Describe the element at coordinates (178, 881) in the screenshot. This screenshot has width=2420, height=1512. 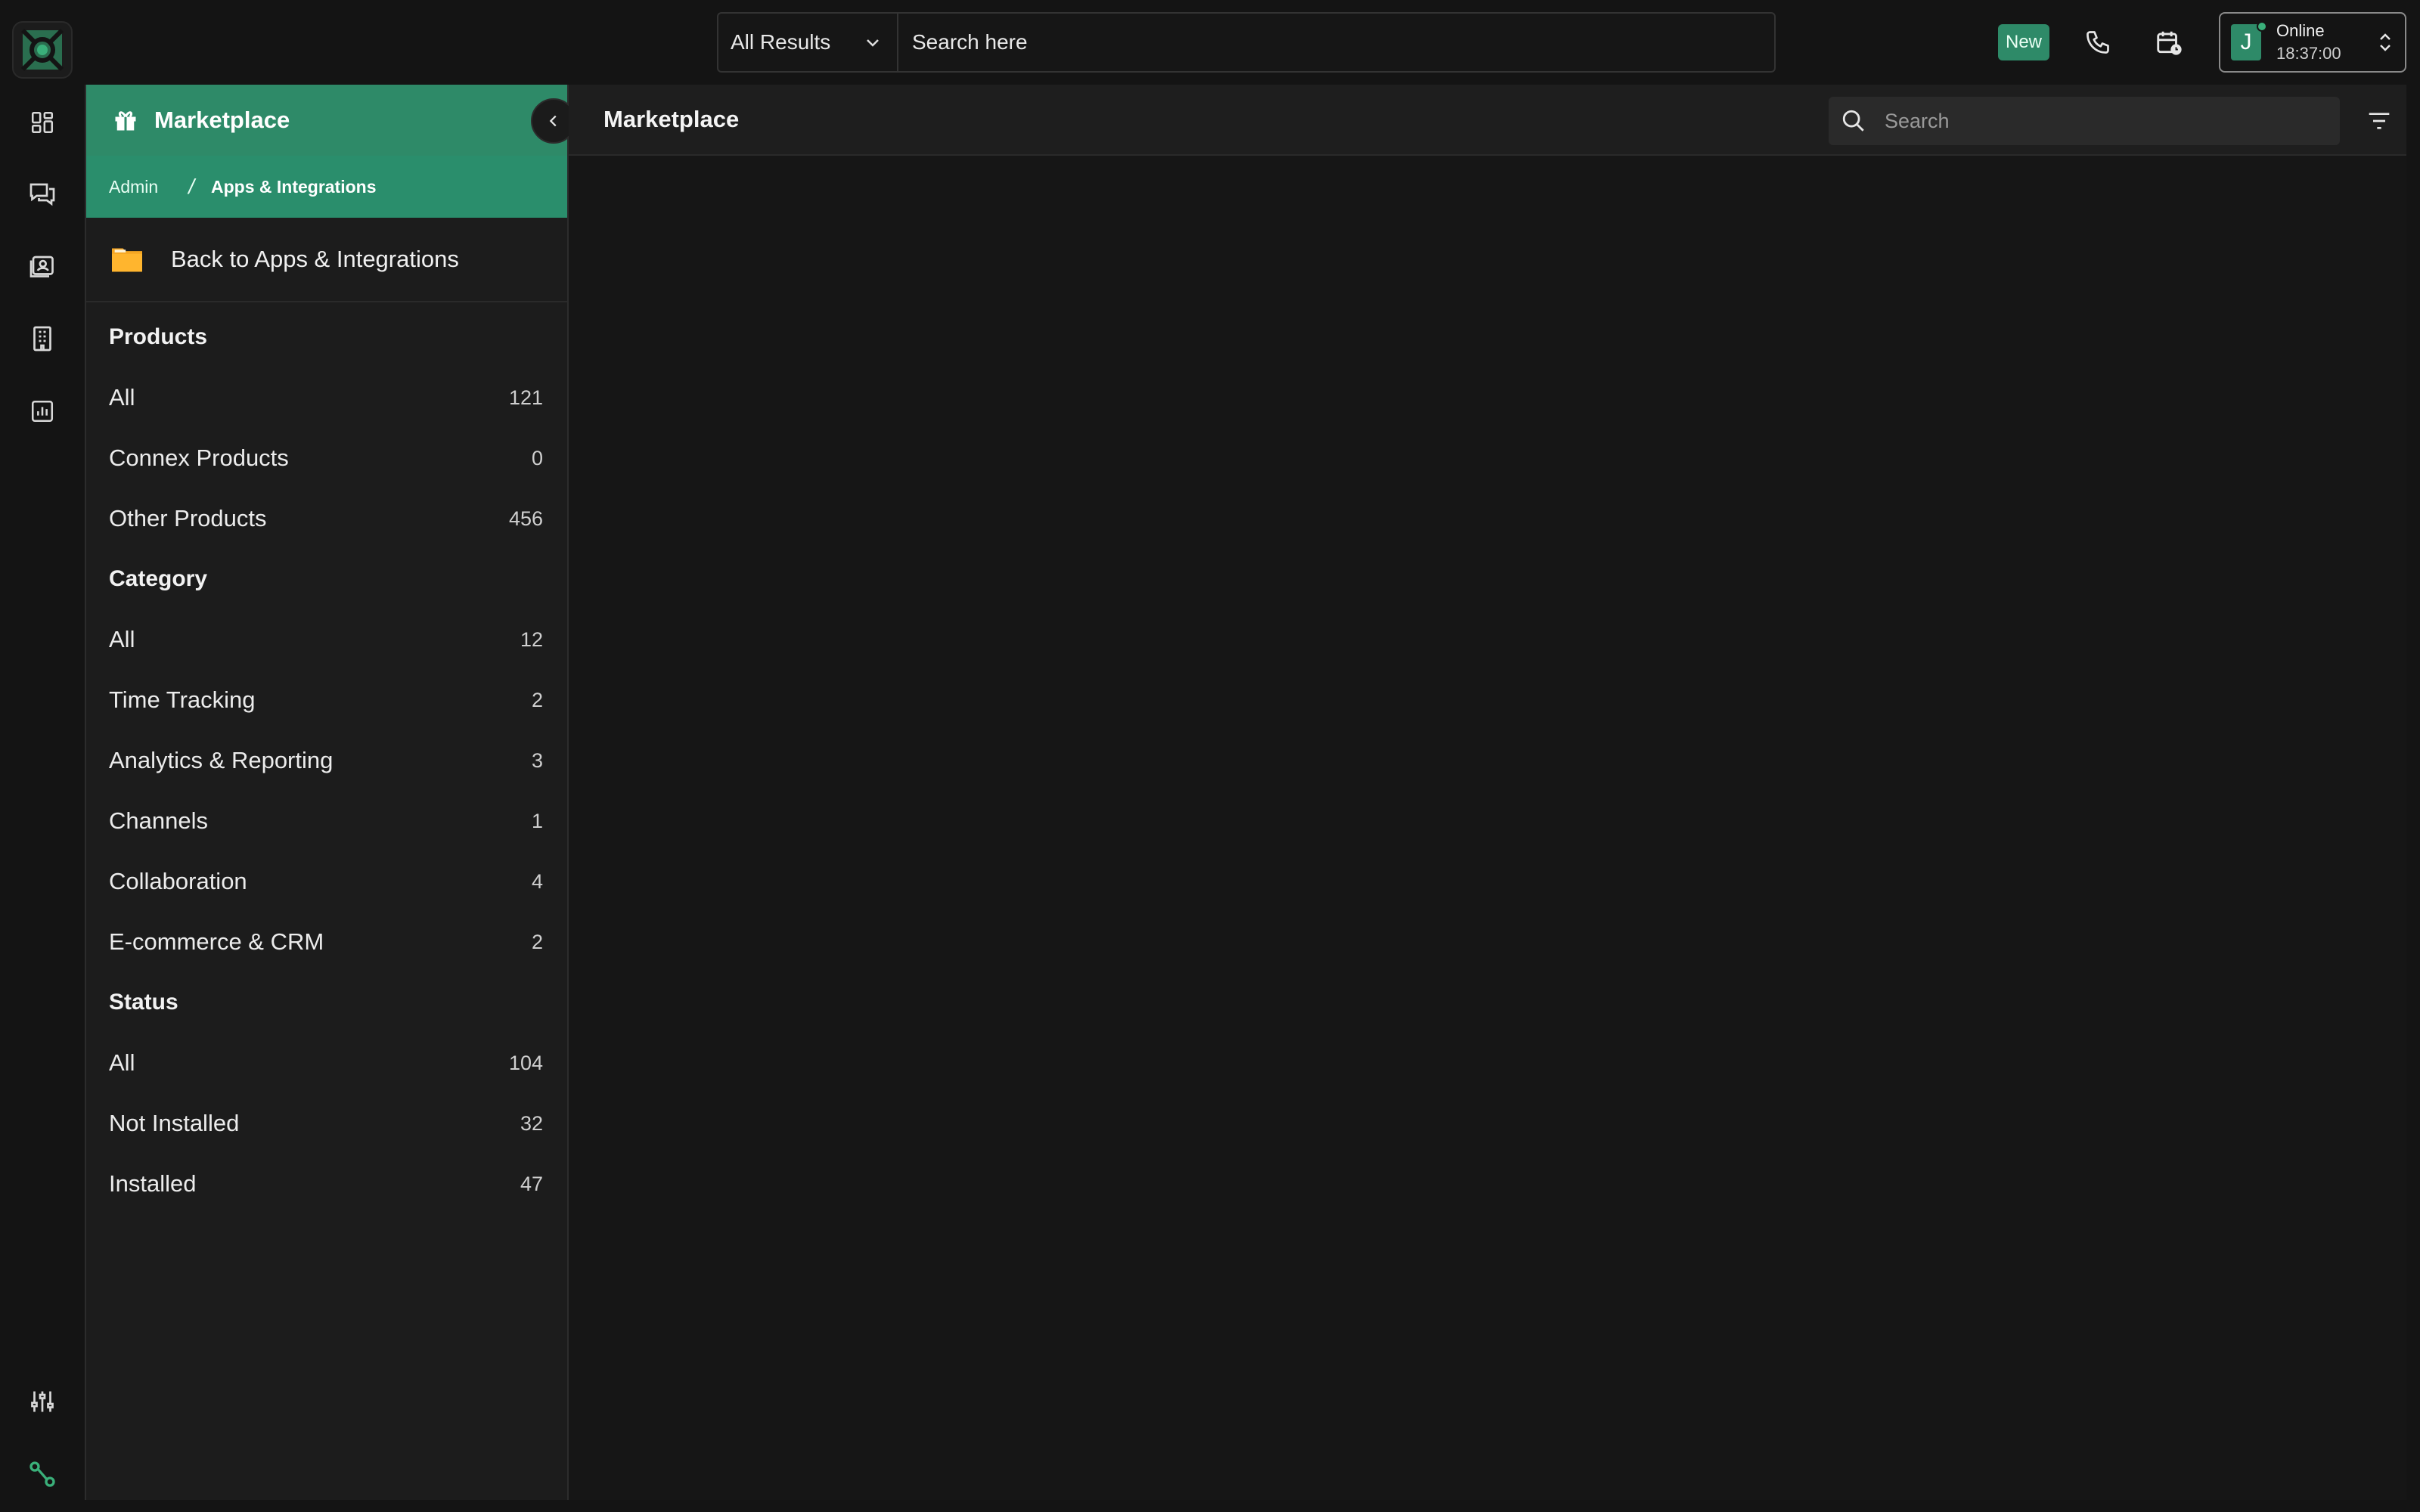
I see `filter-label: Collaboration` at that location.